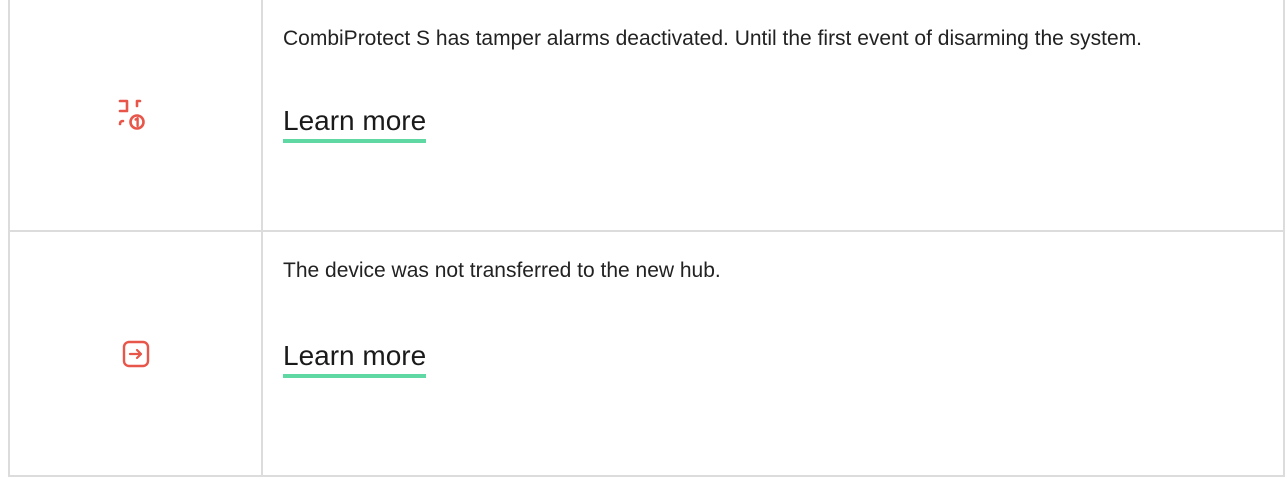 The width and height of the screenshot is (1287, 479). I want to click on tamper-alarm-disabled-icon, so click(136, 115).